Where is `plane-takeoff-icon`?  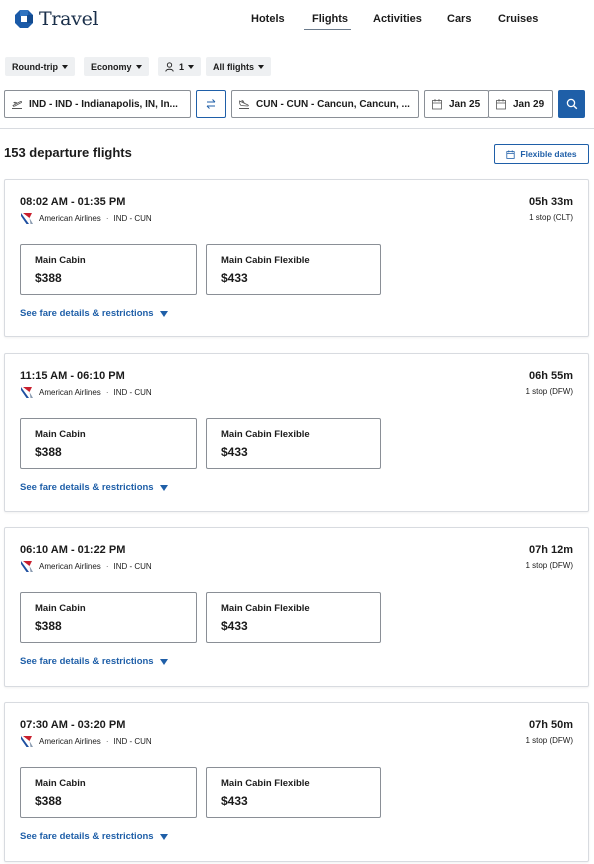 plane-takeoff-icon is located at coordinates (17, 104).